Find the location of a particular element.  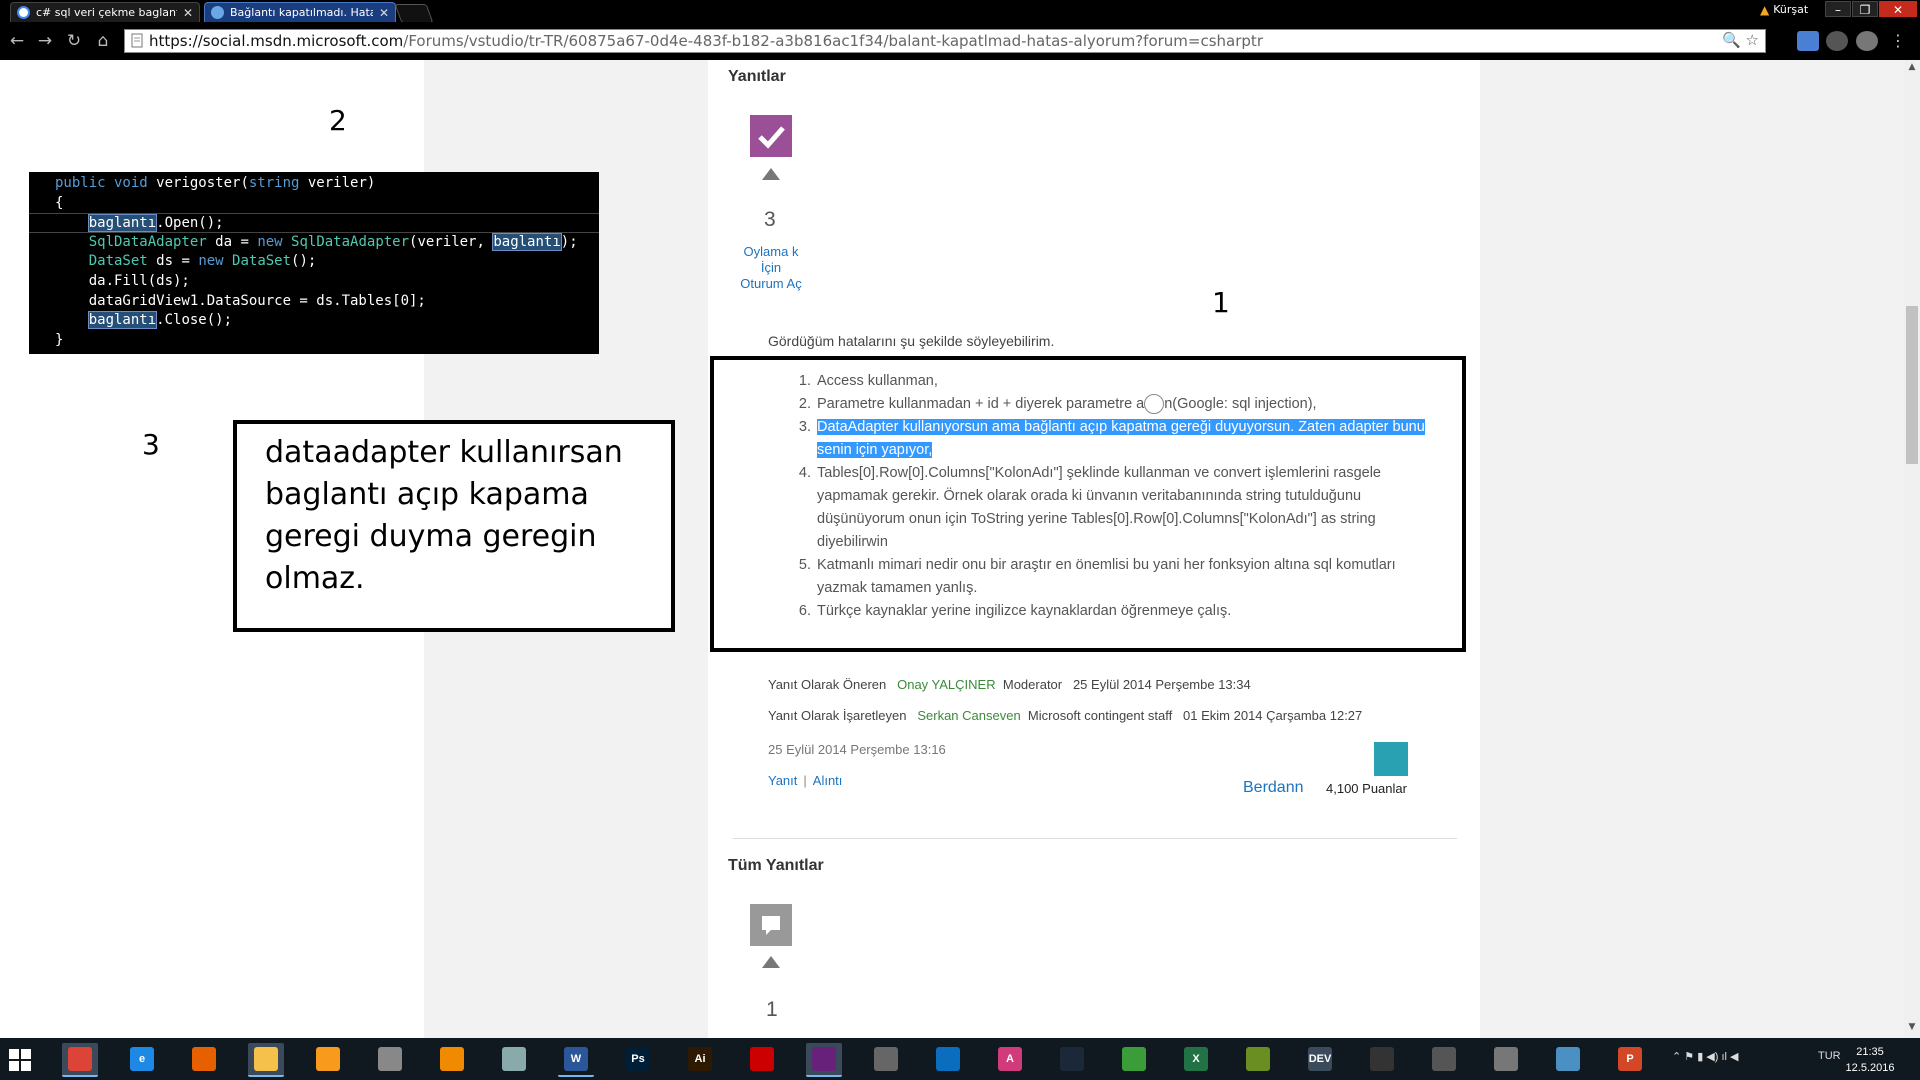

taskbar-powerpoint: P is located at coordinates (1630, 1059).